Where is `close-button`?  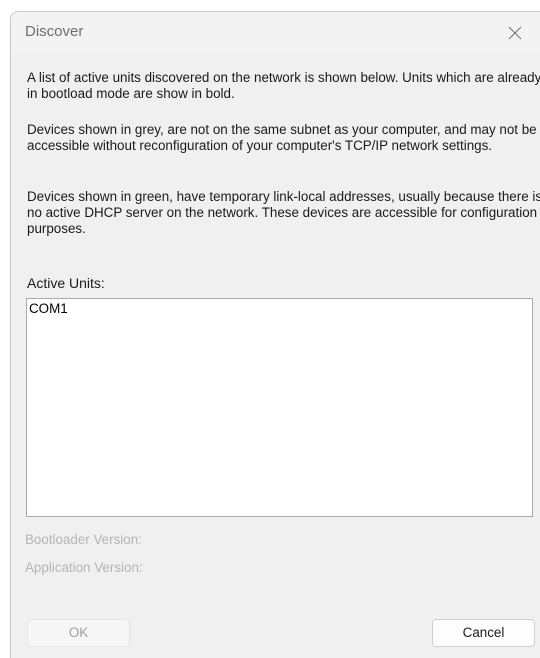 close-button is located at coordinates (518, 32).